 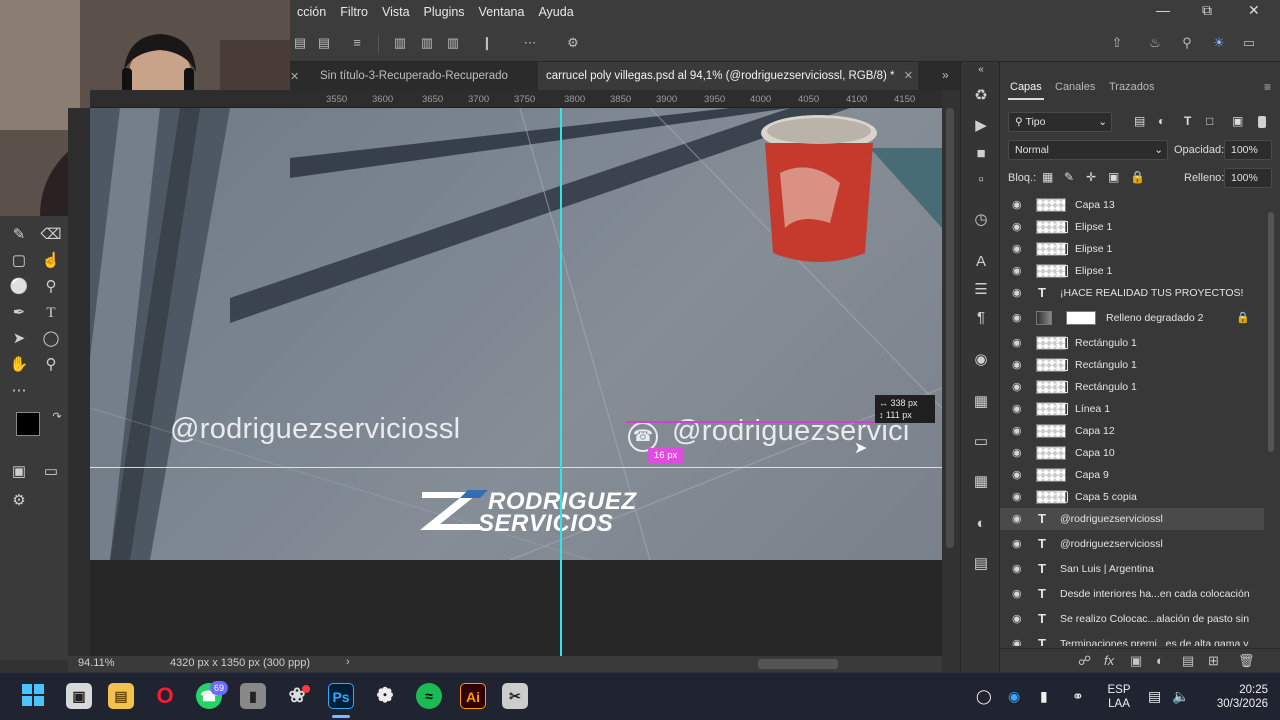 I want to click on bell-icon: ♨, so click(x=1155, y=43).